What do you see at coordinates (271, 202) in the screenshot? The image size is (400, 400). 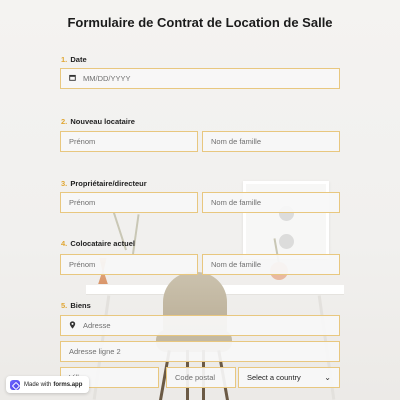 I see `owner-last-name-input: Nom de famille` at bounding box center [271, 202].